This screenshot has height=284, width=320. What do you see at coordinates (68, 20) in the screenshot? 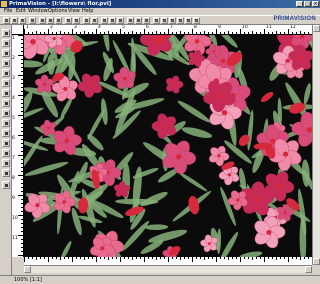
I see `undo-icon` at bounding box center [68, 20].